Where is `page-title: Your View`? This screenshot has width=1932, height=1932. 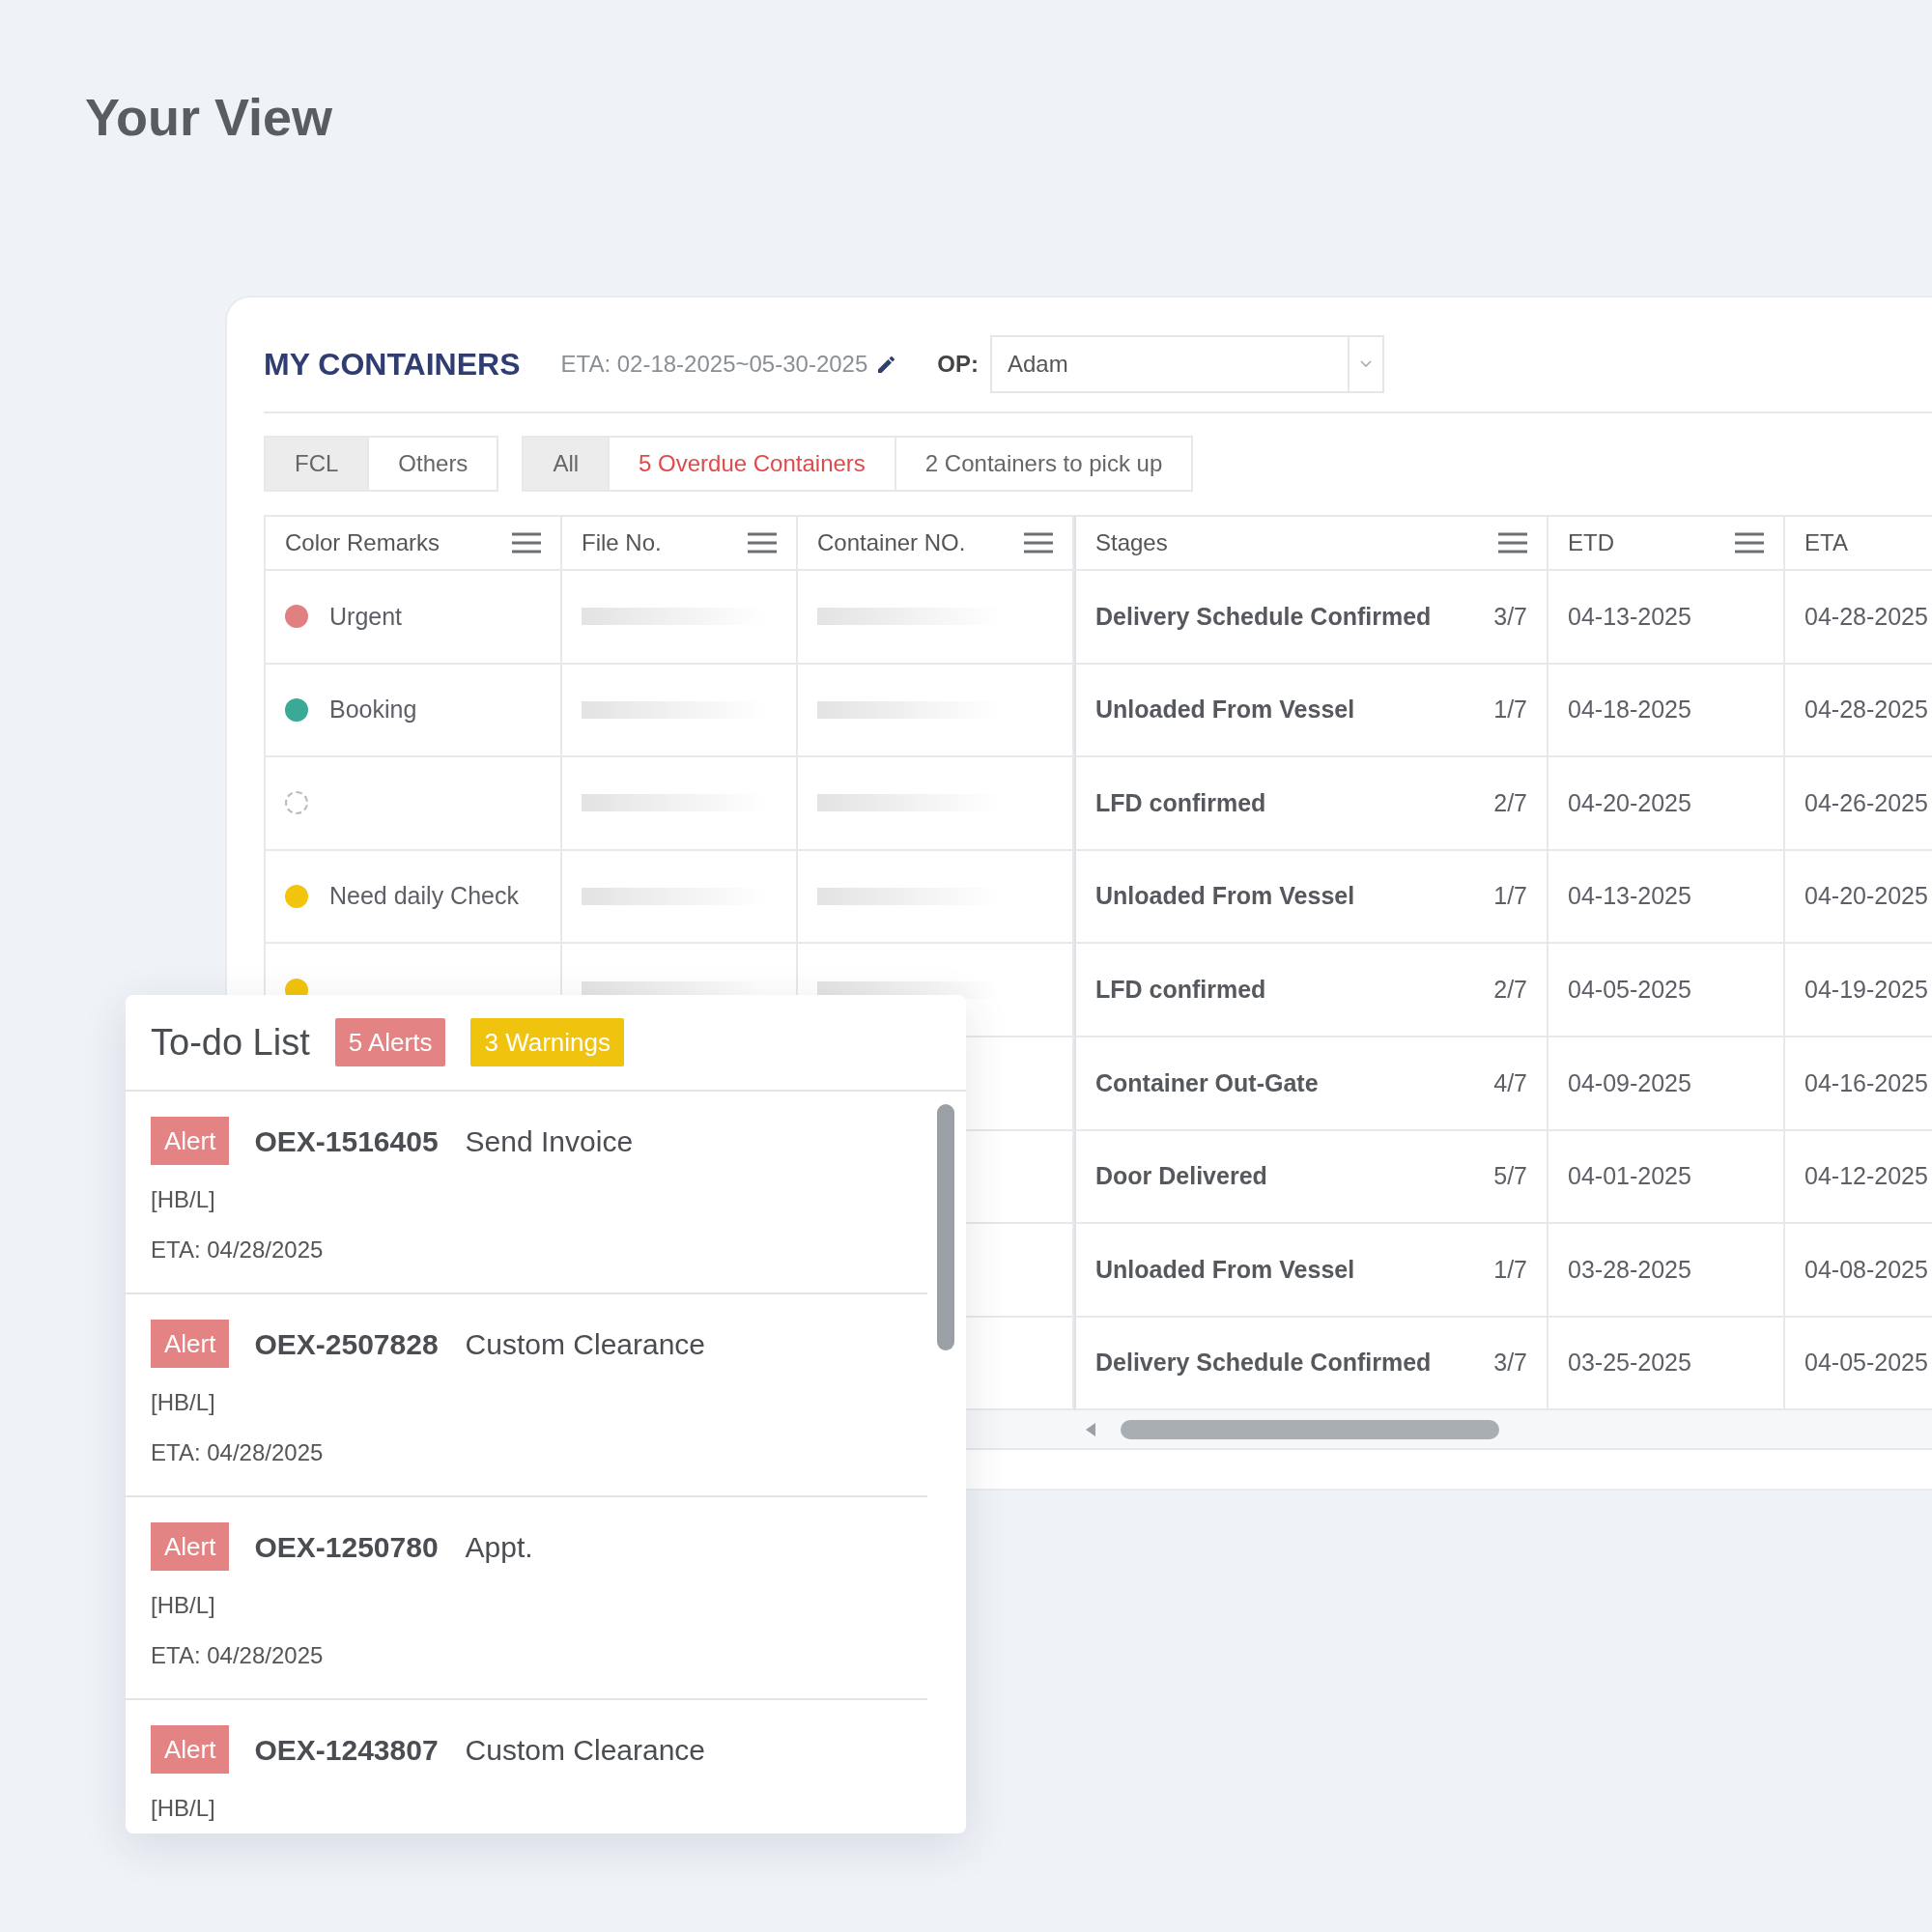 page-title: Your View is located at coordinates (209, 117).